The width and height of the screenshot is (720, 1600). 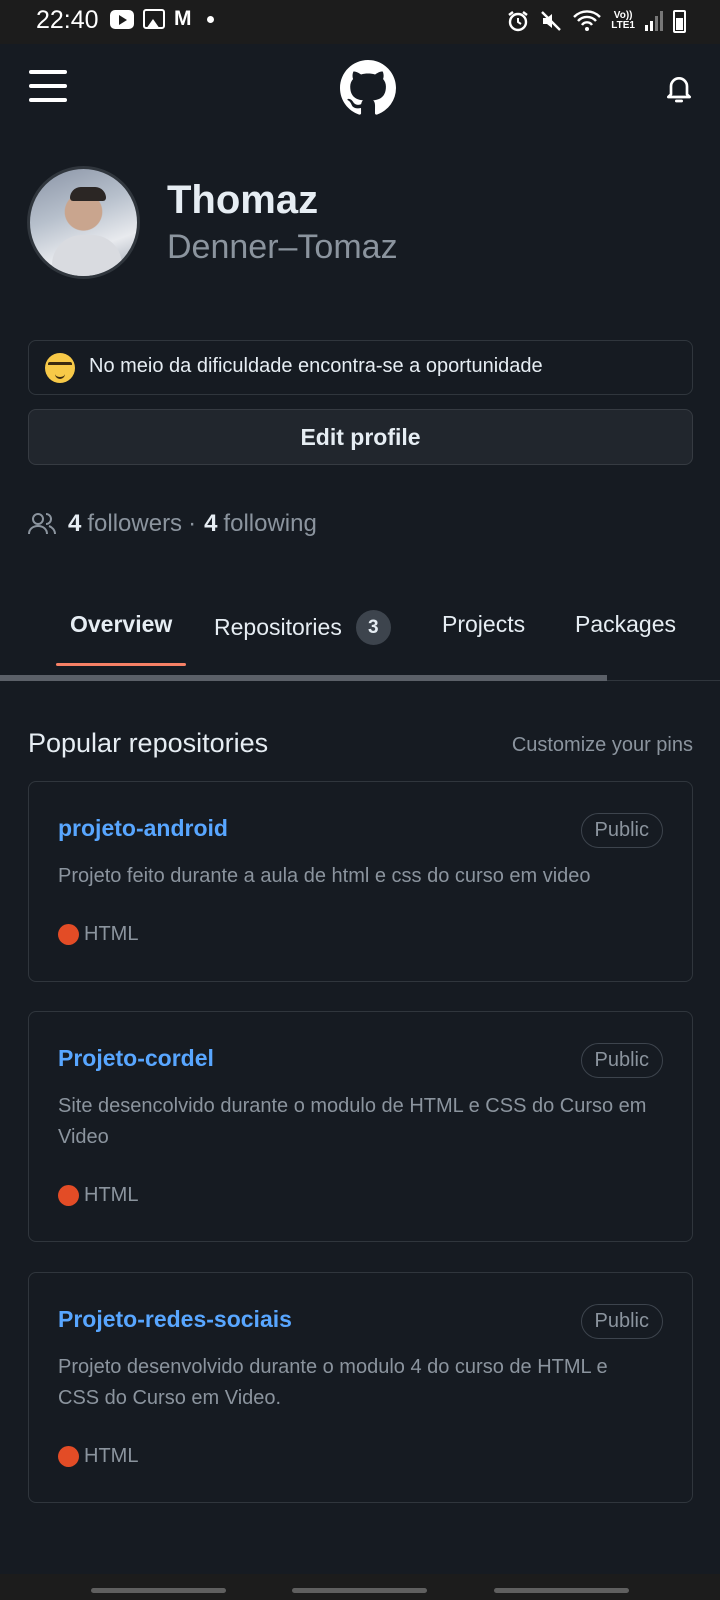 What do you see at coordinates (551, 21) in the screenshot?
I see `mute-icon` at bounding box center [551, 21].